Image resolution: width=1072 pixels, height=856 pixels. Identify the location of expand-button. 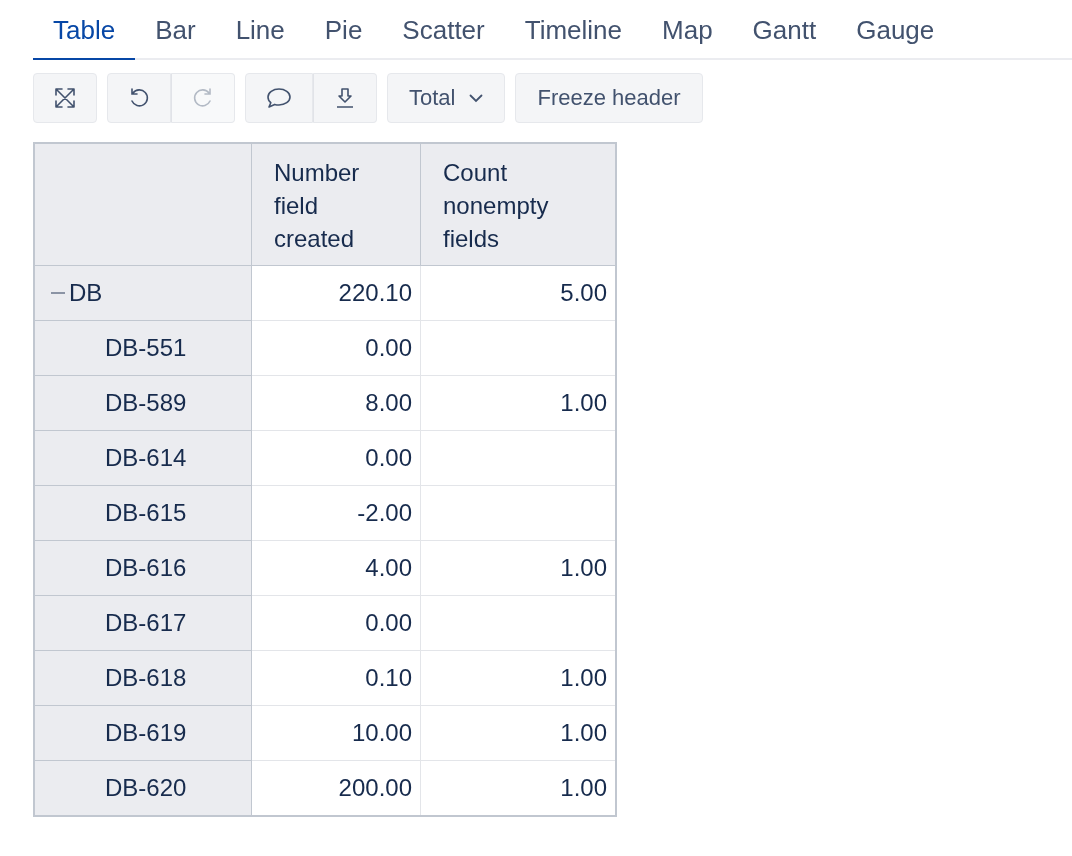
(65, 98).